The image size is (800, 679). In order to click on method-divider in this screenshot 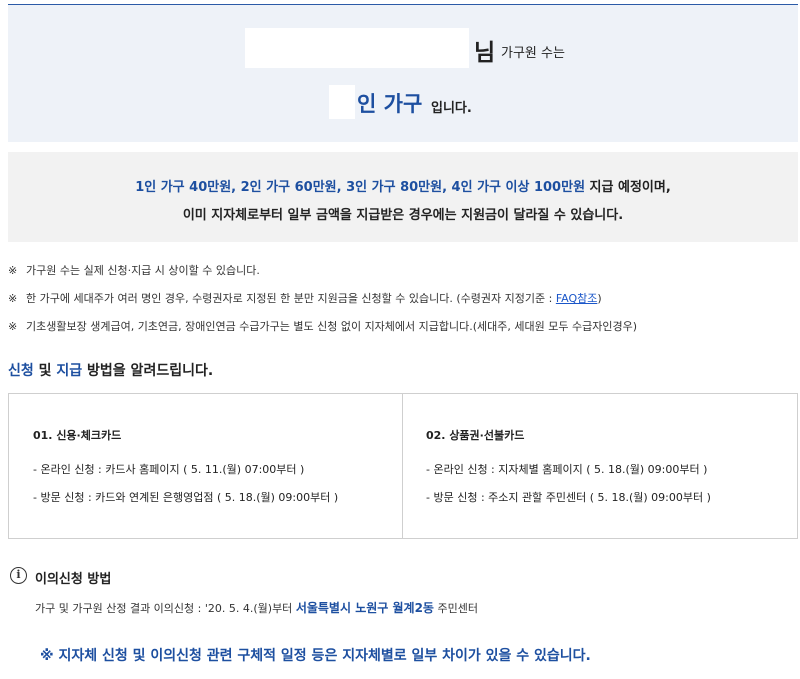, I will do `click(402, 466)`.